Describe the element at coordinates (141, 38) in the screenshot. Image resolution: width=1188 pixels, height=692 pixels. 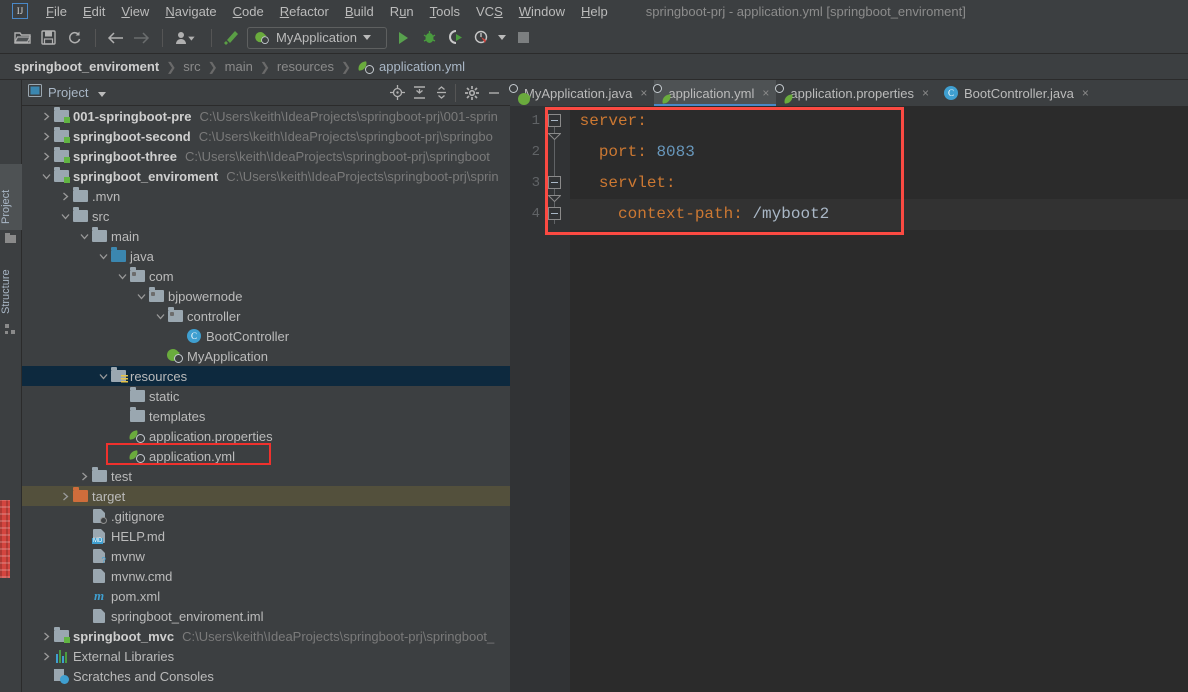
I see `forward-arrow-icon` at that location.